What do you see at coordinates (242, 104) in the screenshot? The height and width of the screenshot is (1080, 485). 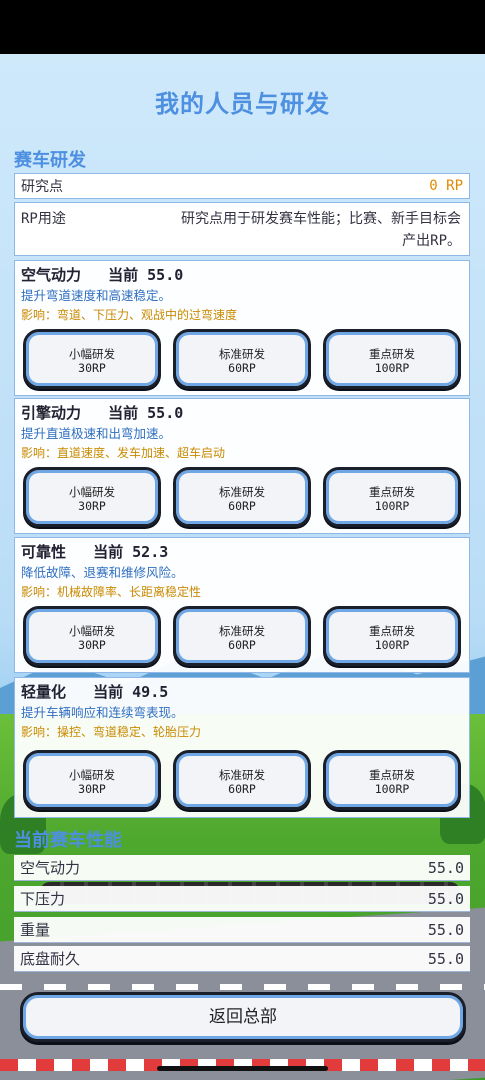 I see `page-title: 我的人员与研发` at bounding box center [242, 104].